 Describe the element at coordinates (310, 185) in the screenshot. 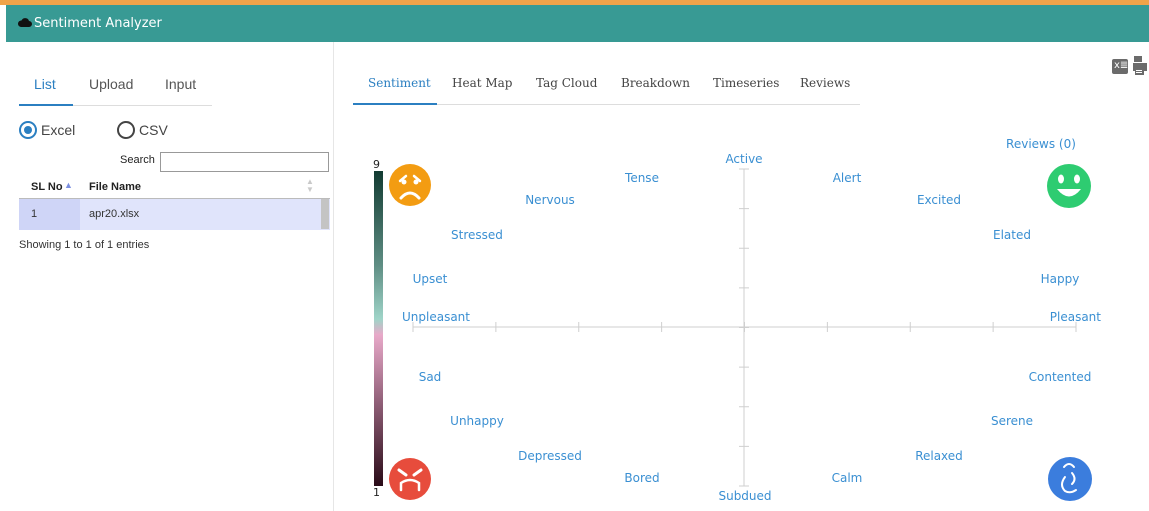

I see `sort-icon: ▲ ▼` at that location.